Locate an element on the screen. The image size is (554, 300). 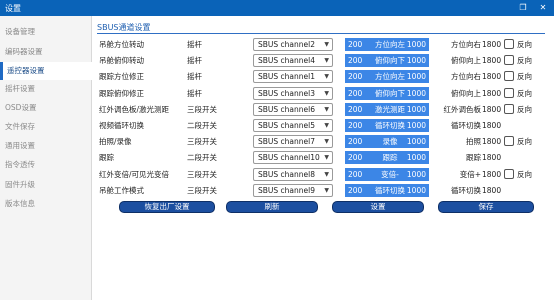
range-label: 跟踪 is located at coordinates (390, 158).